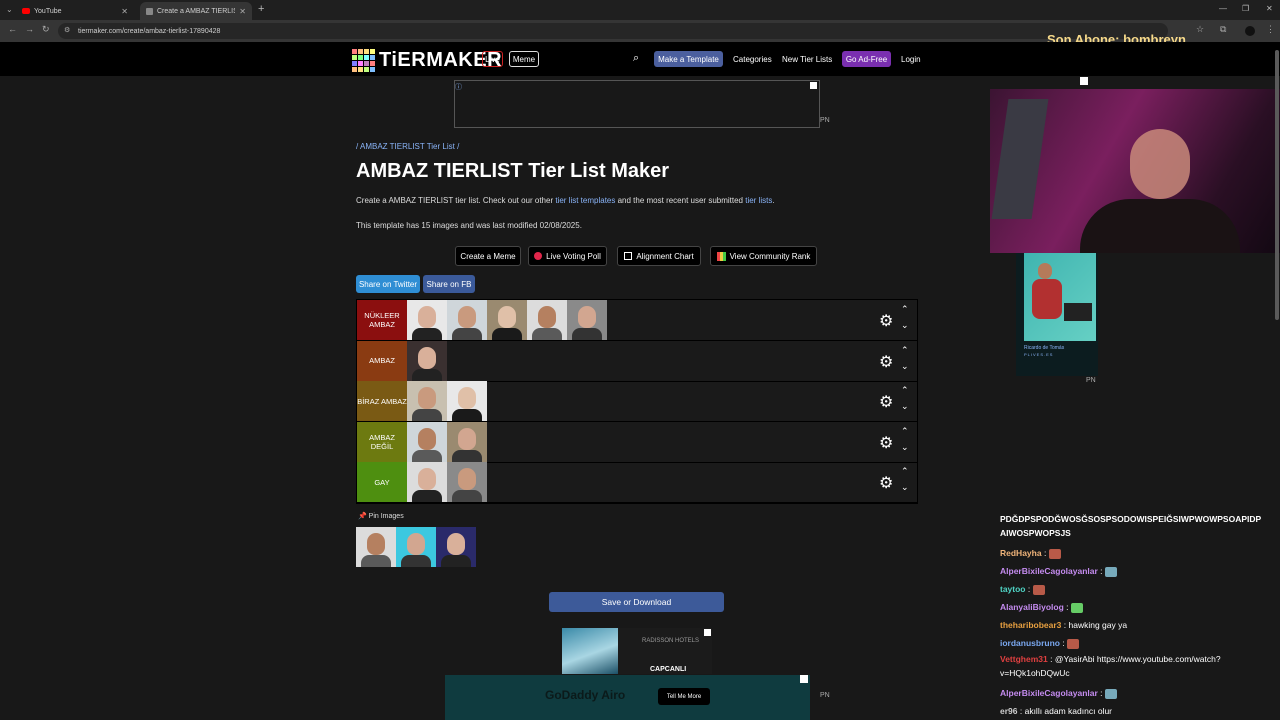 This screenshot has height=720, width=1280. I want to click on back-icon: ←, so click(12, 29).